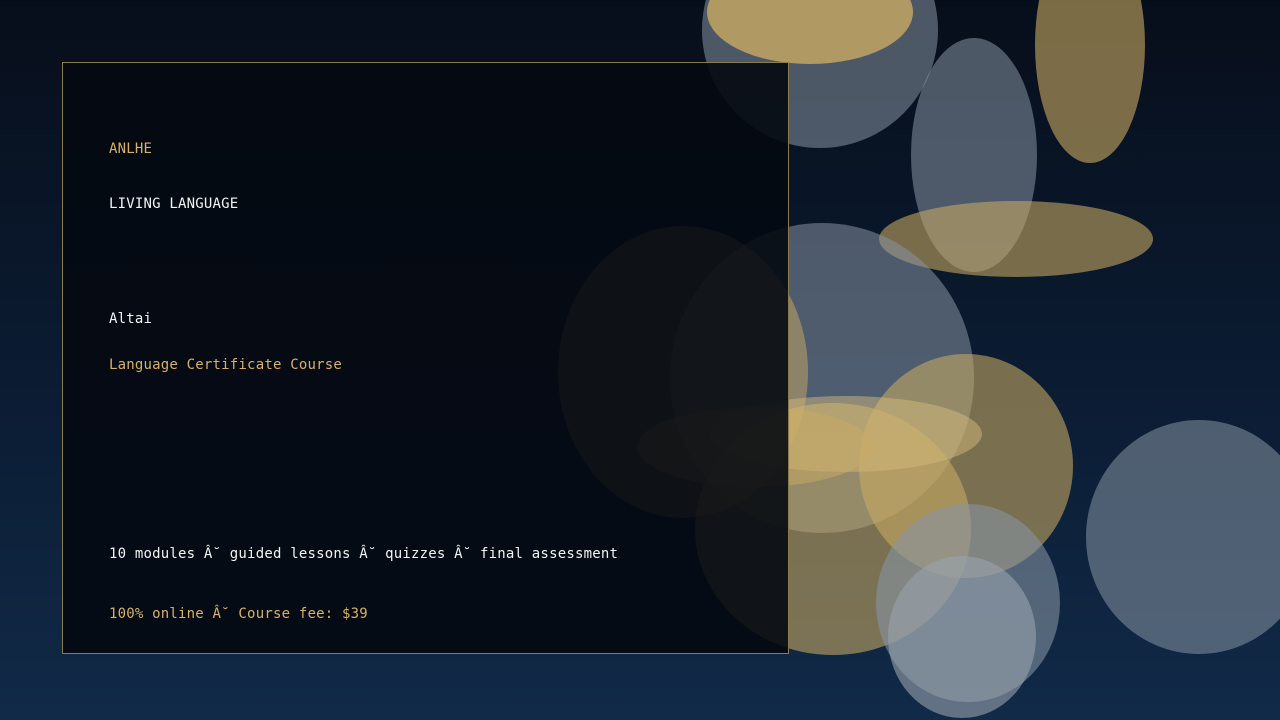 The height and width of the screenshot is (720, 1280). I want to click on brand-name: ANLHE, so click(131, 149).